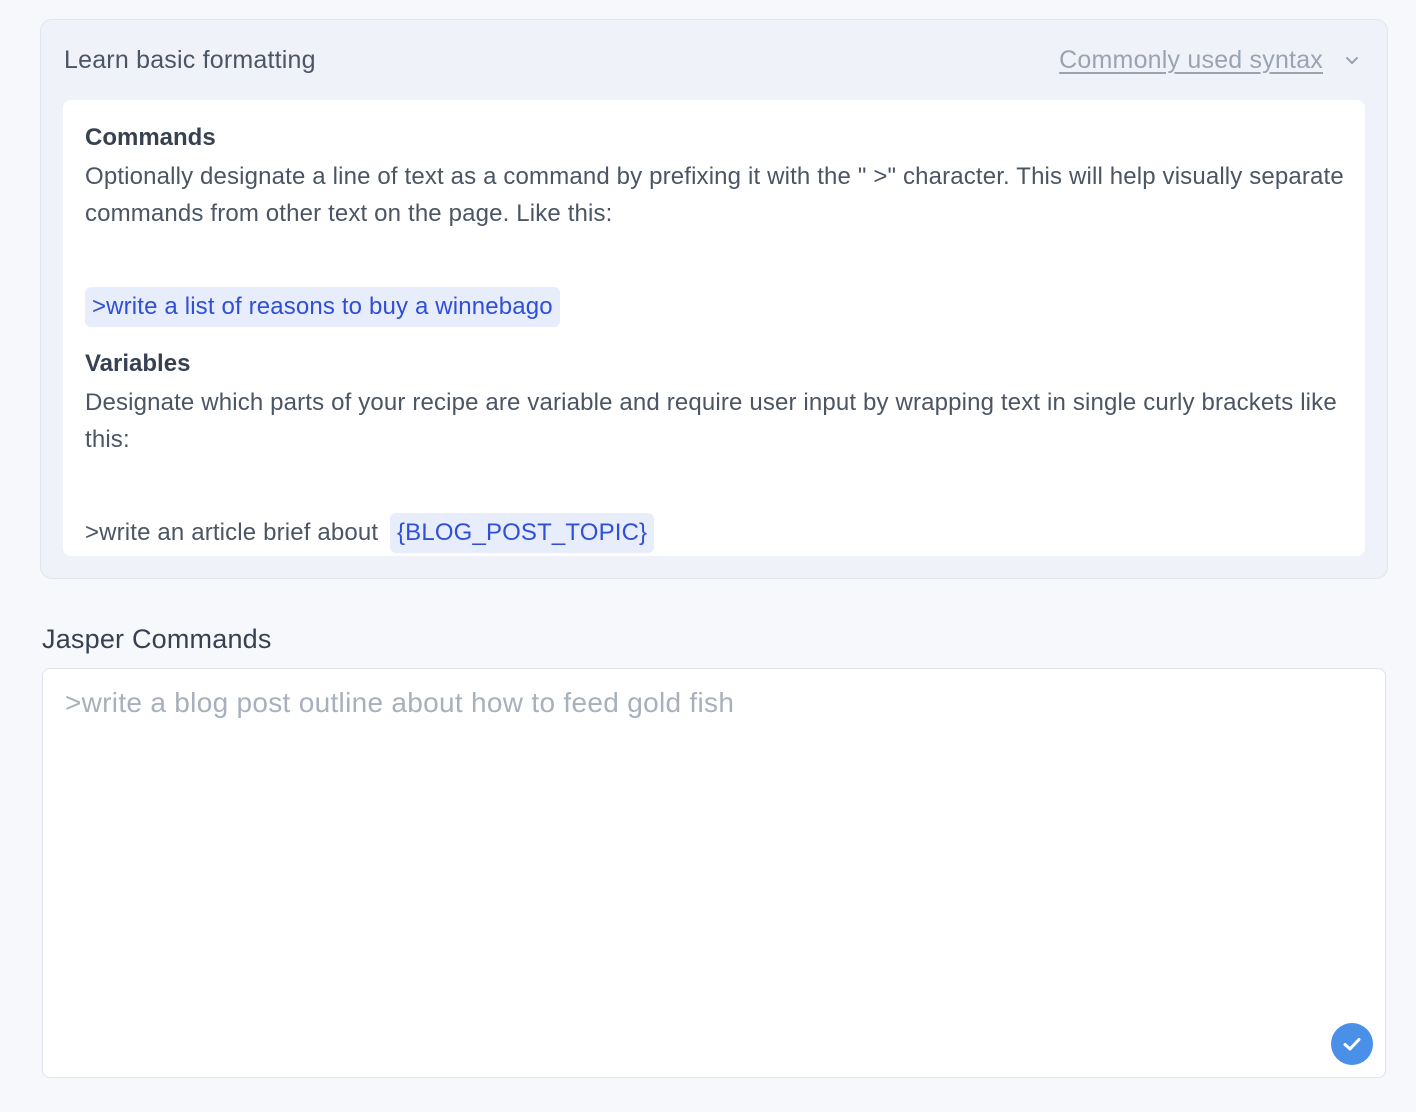 The image size is (1416, 1112). I want to click on variables-heading: Variables, so click(138, 363).